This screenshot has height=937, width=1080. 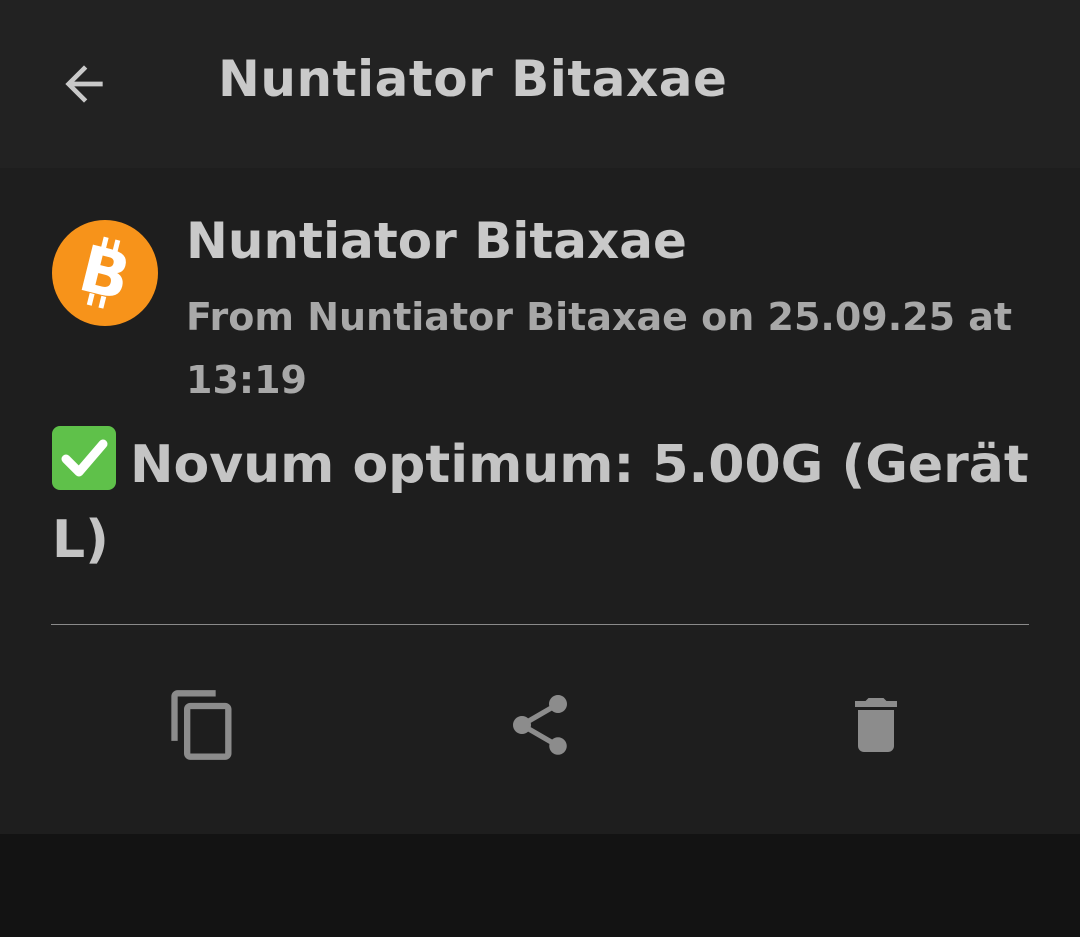 I want to click on notification-message: Novum optimum: 5.00G (Gerät L), so click(x=547, y=502).